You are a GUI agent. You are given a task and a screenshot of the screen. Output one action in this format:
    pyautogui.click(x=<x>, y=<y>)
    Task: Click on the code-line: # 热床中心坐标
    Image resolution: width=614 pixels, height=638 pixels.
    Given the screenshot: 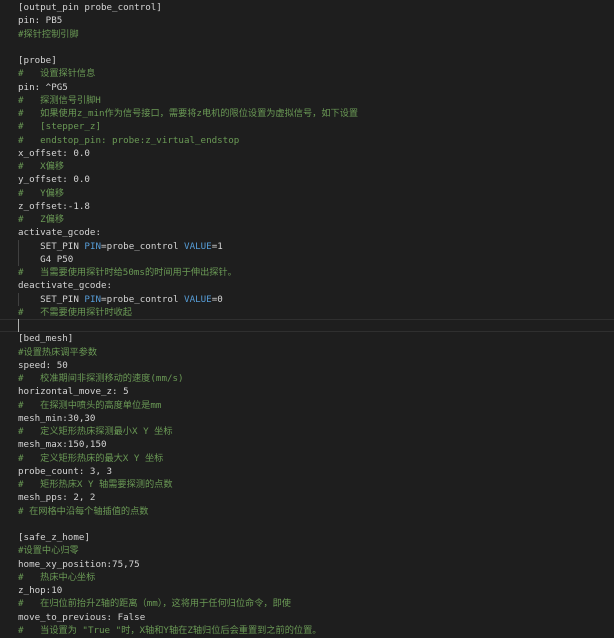 What is the action you would take?
    pyautogui.click(x=56, y=577)
    